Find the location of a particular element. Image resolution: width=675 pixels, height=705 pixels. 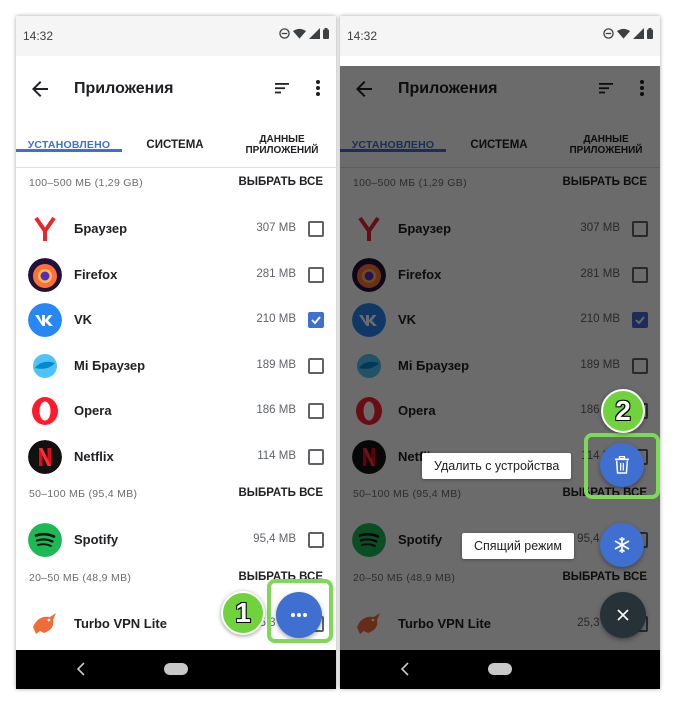

active-tab-indicator is located at coordinates (69, 150).